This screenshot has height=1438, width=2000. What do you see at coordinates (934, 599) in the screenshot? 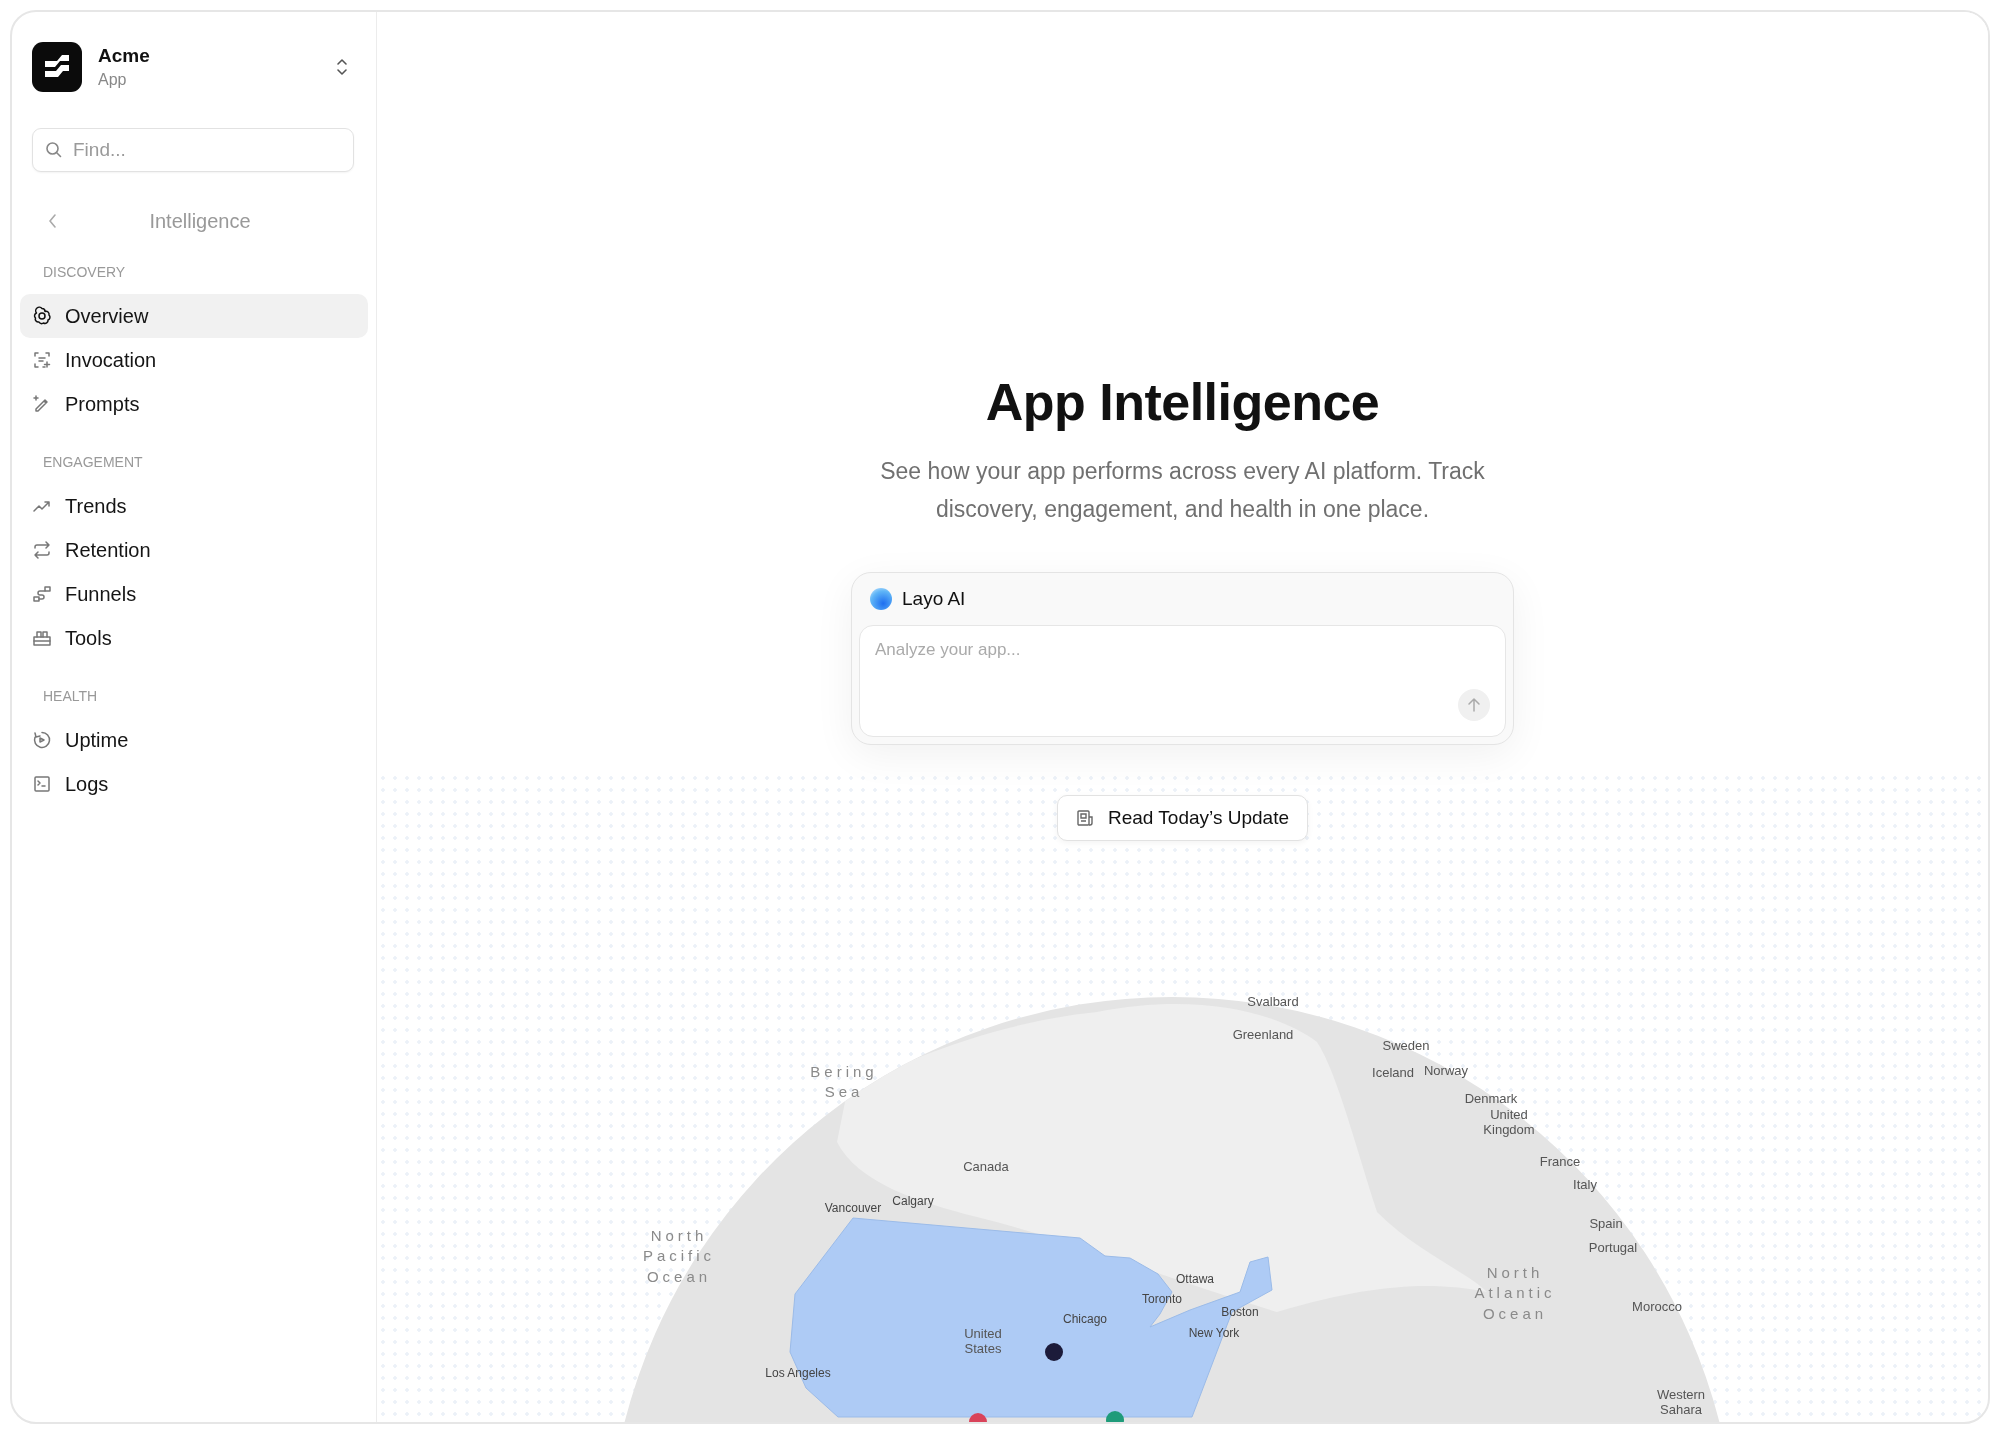
I see `assistant-name: Layo AI` at bounding box center [934, 599].